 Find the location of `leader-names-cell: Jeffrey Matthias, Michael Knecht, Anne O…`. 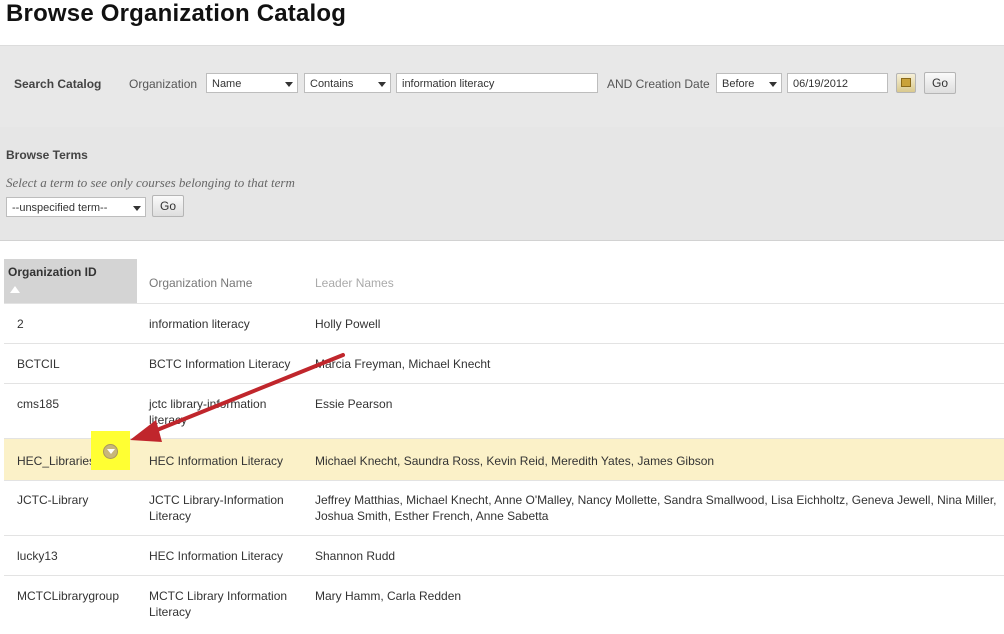

leader-names-cell: Jeffrey Matthias, Michael Knecht, Anne O… is located at coordinates (656, 508).